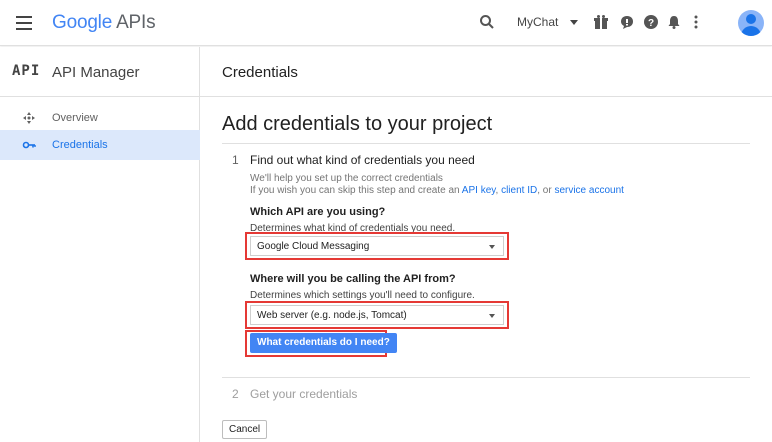 The image size is (772, 442). I want to click on api-key-link: API key, so click(479, 190).